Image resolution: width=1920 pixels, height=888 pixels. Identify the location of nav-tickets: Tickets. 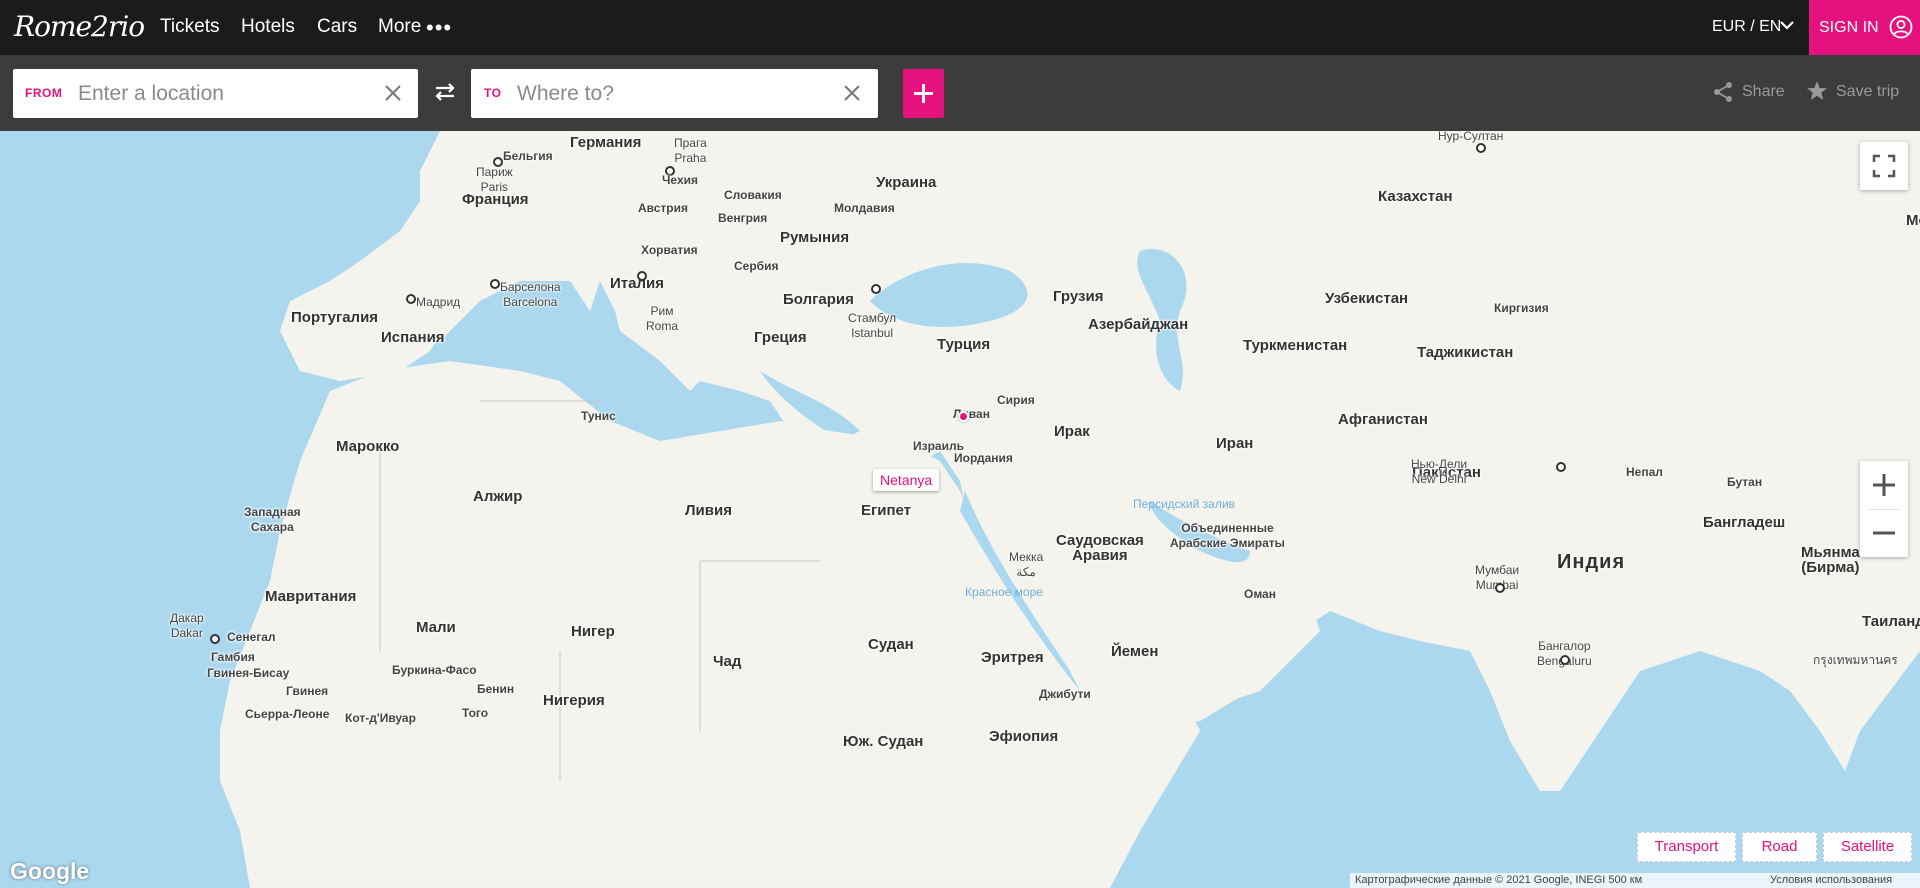
(189, 27).